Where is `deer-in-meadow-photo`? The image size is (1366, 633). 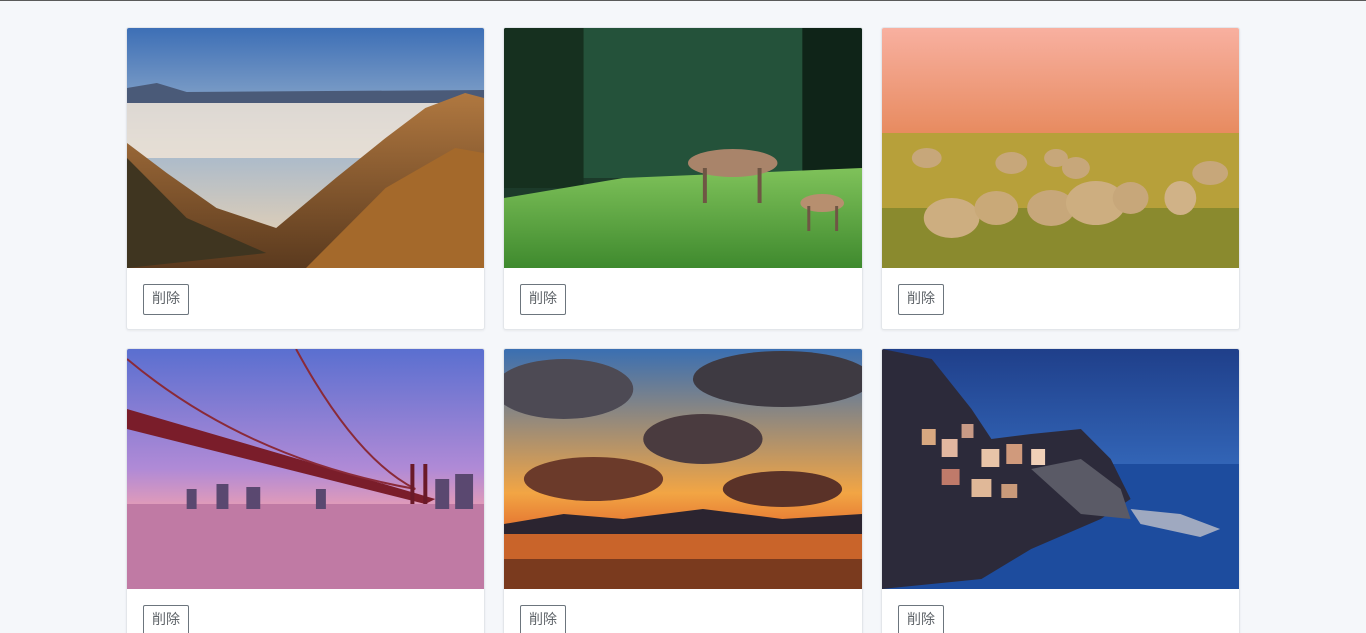
deer-in-meadow-photo is located at coordinates (683, 148).